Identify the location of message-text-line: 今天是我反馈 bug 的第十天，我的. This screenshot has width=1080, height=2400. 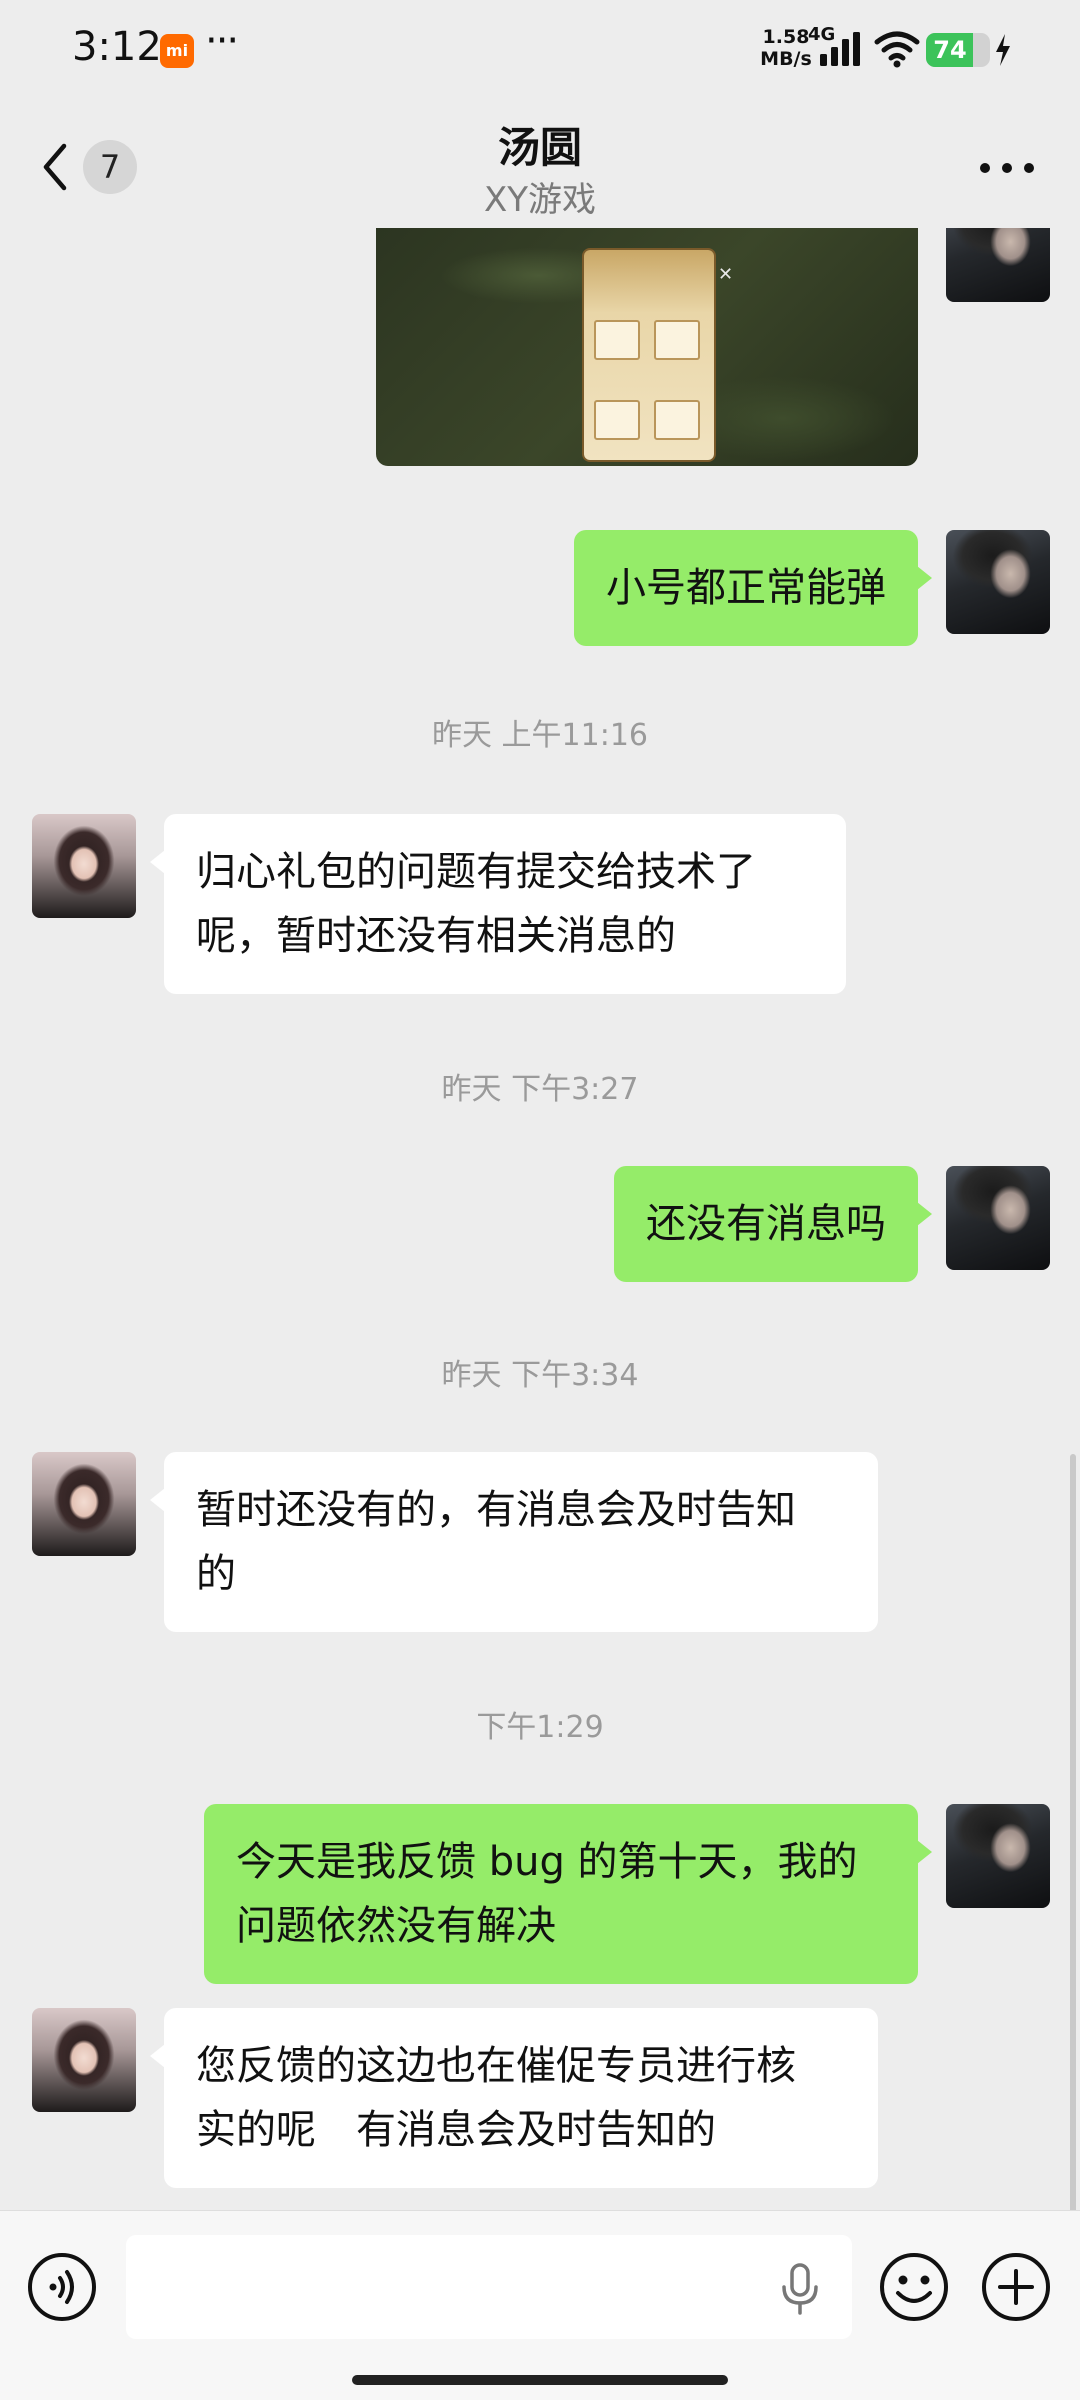
(547, 1862).